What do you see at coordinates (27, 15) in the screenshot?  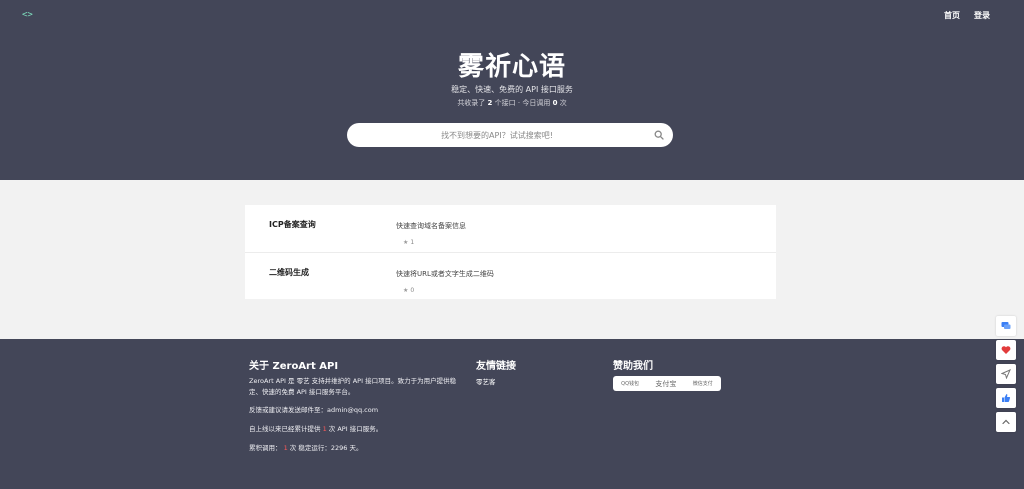 I see `logo: <>` at bounding box center [27, 15].